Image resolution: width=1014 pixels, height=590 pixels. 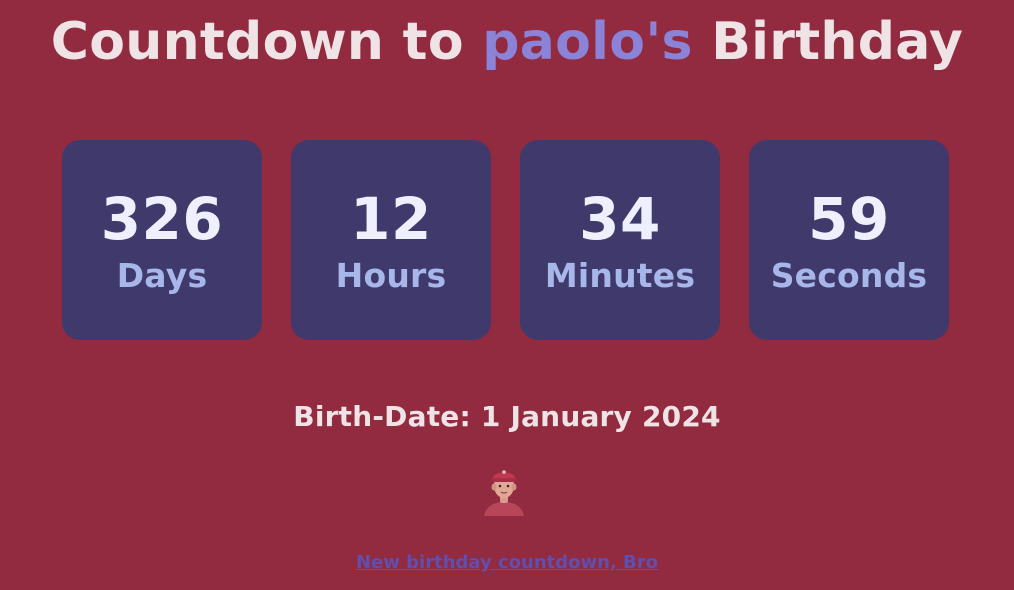 What do you see at coordinates (507, 562) in the screenshot?
I see `new-countdown-link: New birthday countdown, Bro` at bounding box center [507, 562].